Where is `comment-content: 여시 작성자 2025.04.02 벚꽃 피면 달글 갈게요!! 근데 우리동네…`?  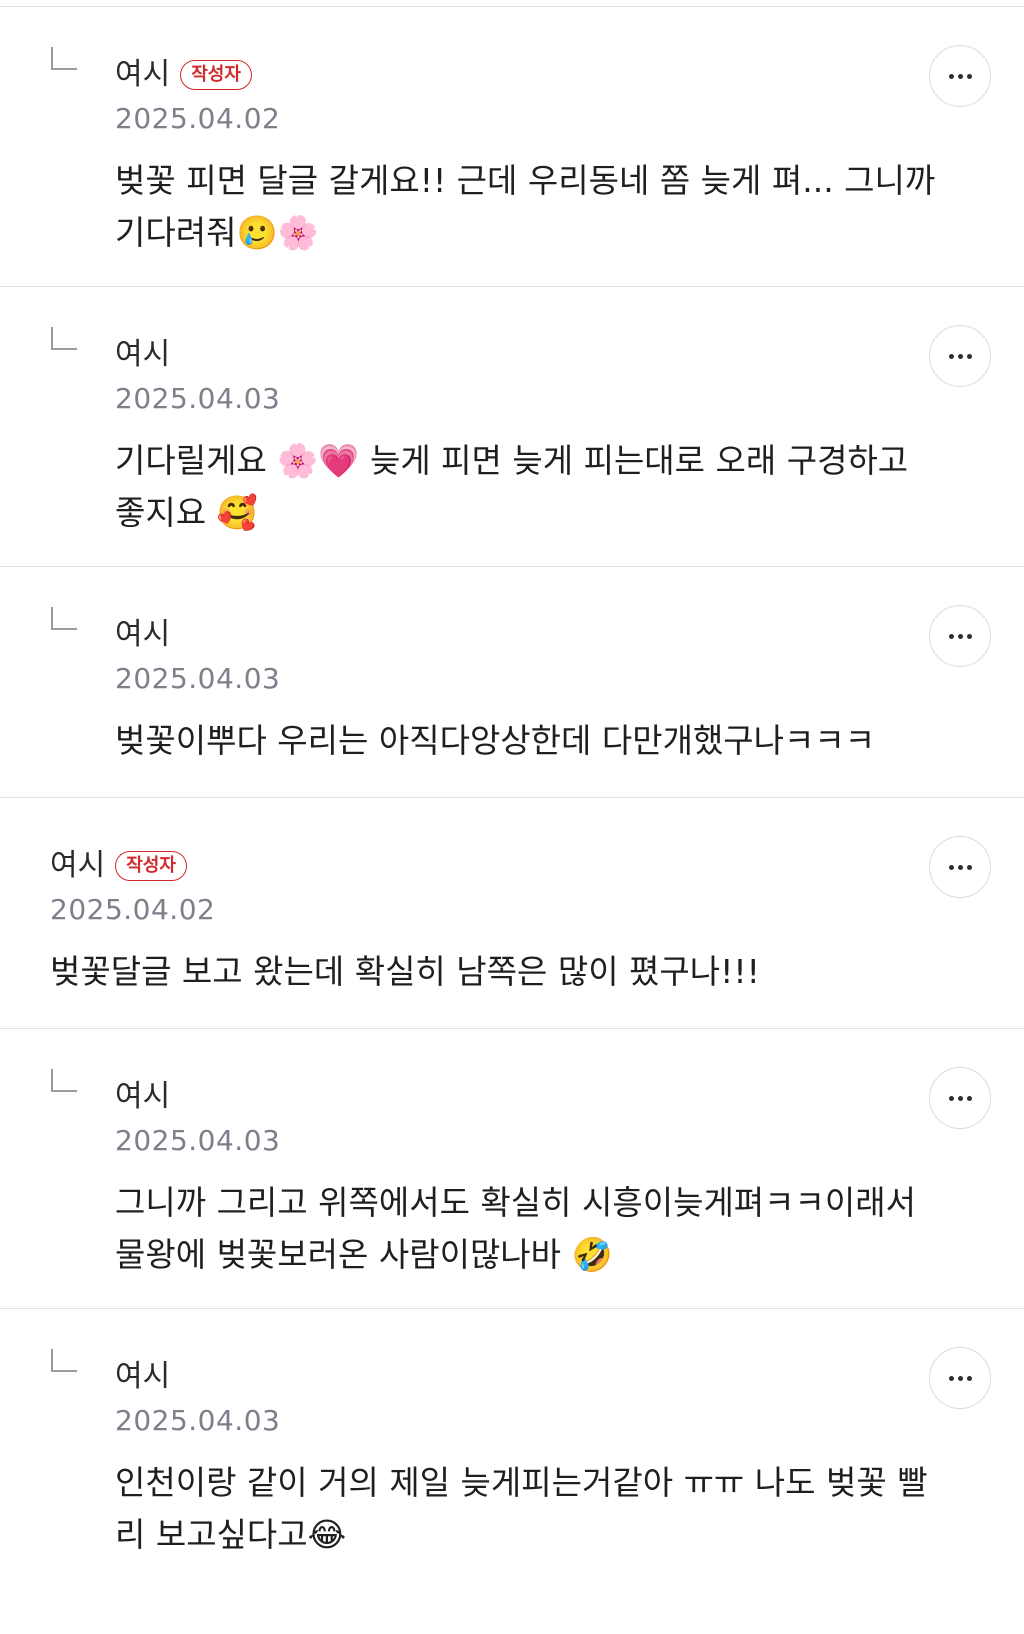
comment-content: 여시 작성자 2025.04.02 벚꽃 피면 달글 갈게요!! 근데 우리동네… is located at coordinates (529, 156).